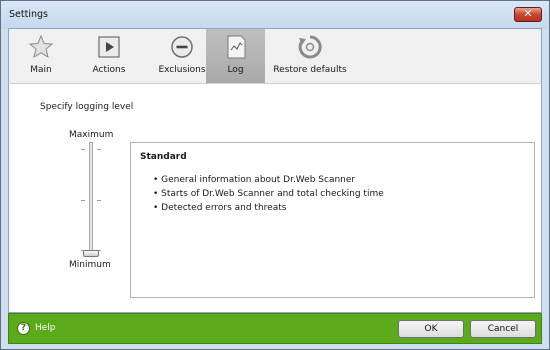 This screenshot has height=350, width=550. What do you see at coordinates (28, 14) in the screenshot?
I see `window-title: Settings` at bounding box center [28, 14].